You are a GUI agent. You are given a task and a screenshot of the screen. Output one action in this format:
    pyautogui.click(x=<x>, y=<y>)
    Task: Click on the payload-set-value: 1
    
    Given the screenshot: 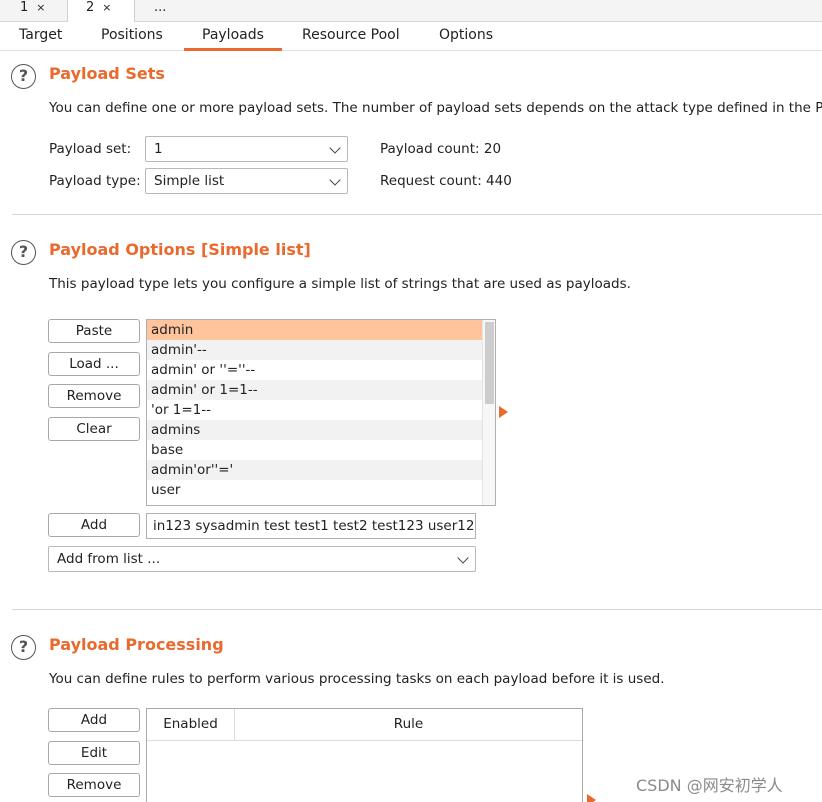 What is the action you would take?
    pyautogui.click(x=158, y=149)
    